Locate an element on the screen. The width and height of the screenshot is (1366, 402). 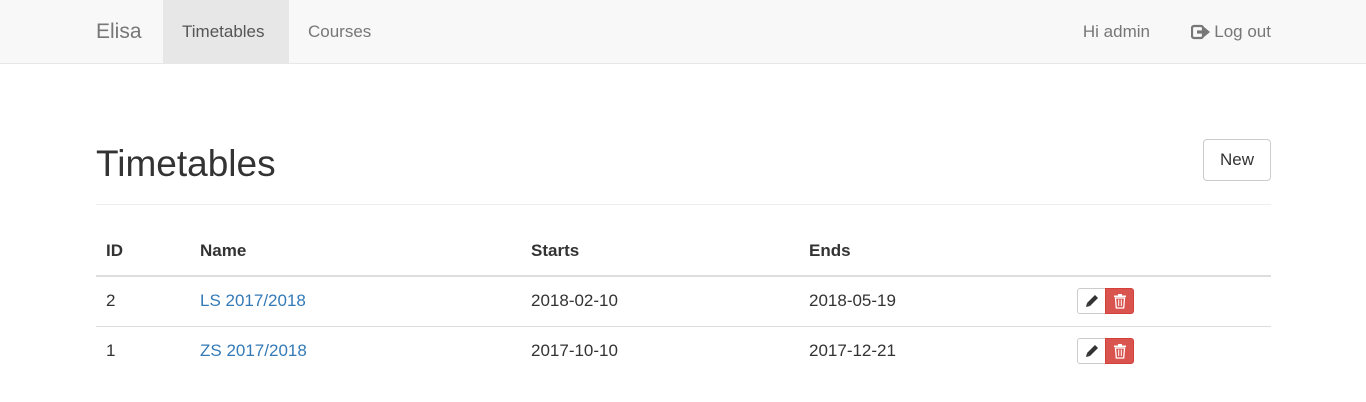
cell-name: LS 2017/2018 is located at coordinates (355, 301).